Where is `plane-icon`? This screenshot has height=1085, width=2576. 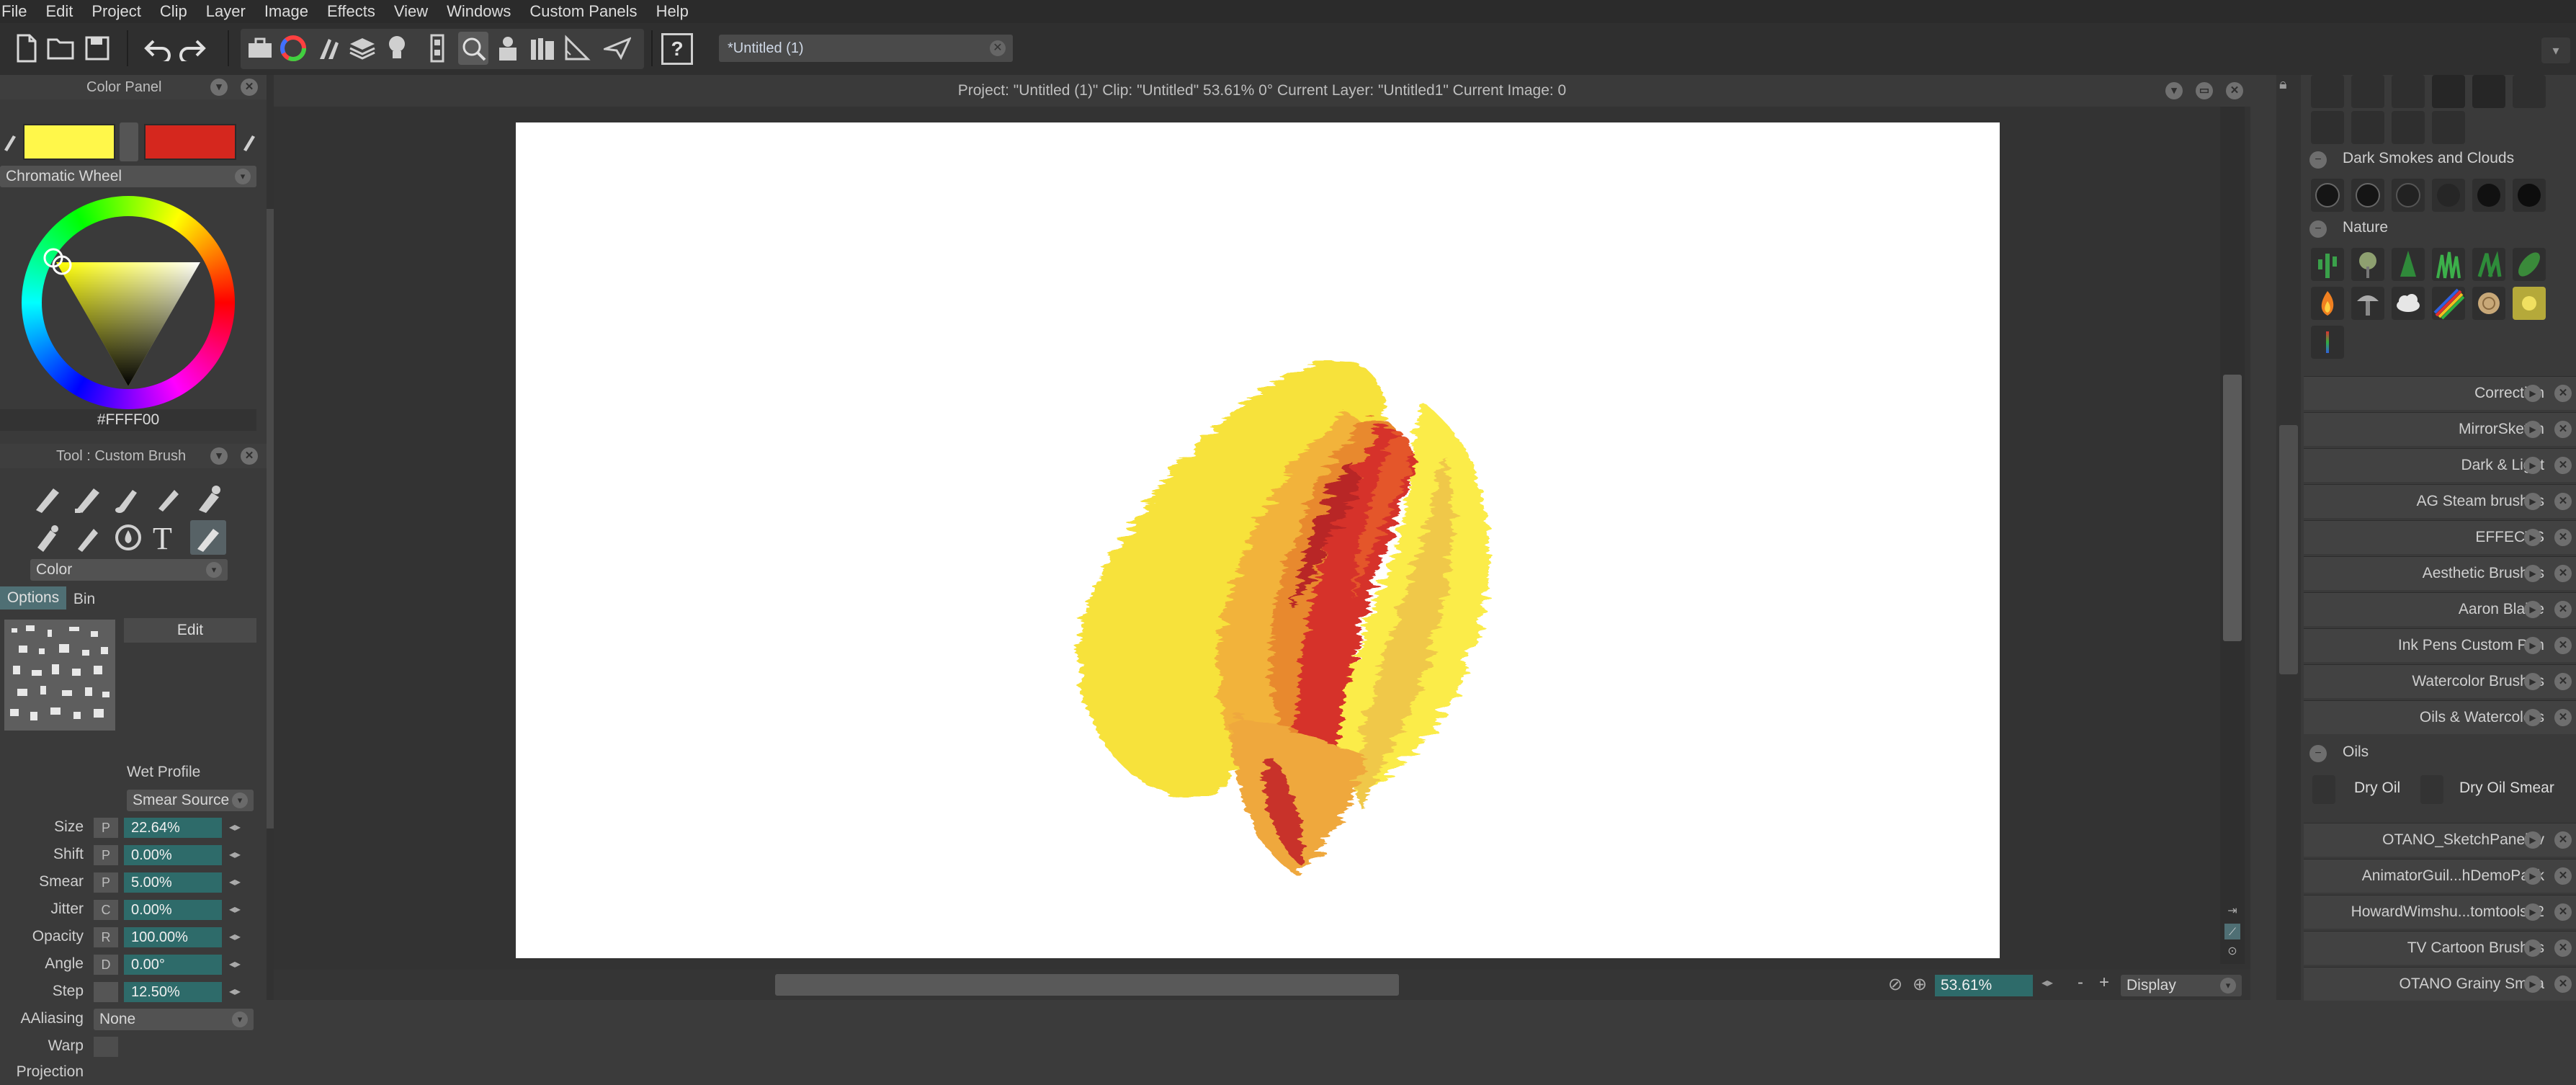 plane-icon is located at coordinates (617, 48).